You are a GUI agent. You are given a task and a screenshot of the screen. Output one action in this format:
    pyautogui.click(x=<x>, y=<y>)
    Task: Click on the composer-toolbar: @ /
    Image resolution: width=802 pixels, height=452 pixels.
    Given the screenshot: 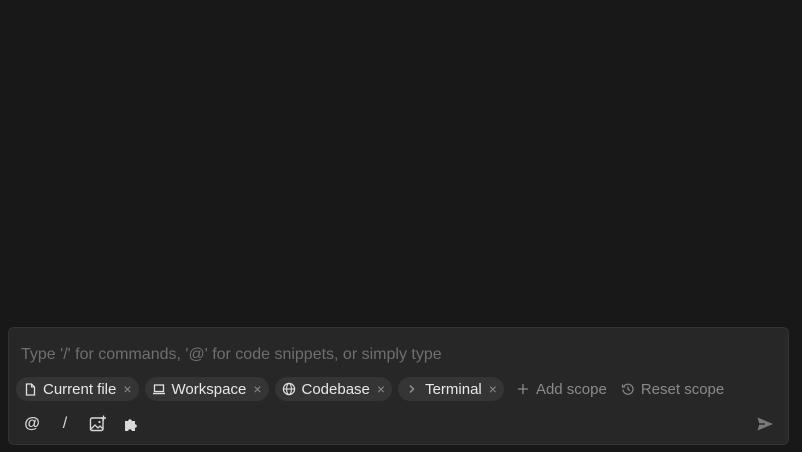 What is the action you would take?
    pyautogui.click(x=87, y=424)
    